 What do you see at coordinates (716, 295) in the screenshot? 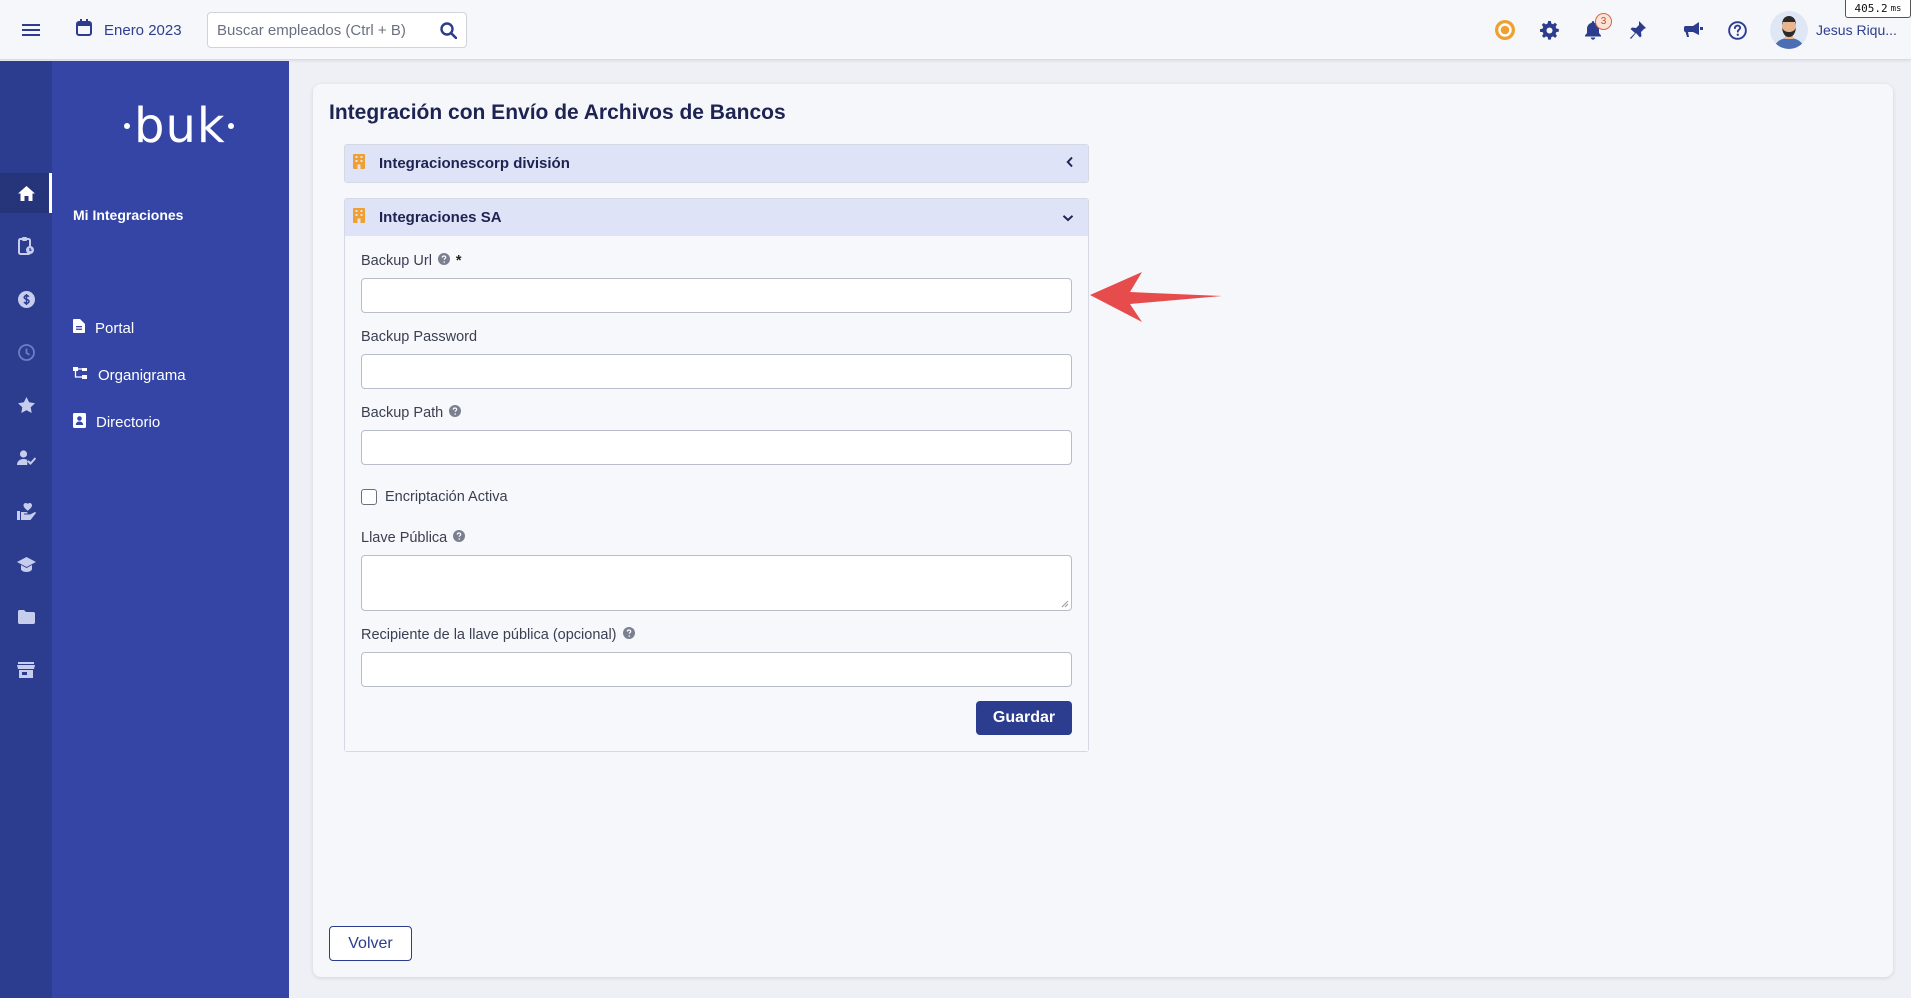
I see `backup-url-input` at bounding box center [716, 295].